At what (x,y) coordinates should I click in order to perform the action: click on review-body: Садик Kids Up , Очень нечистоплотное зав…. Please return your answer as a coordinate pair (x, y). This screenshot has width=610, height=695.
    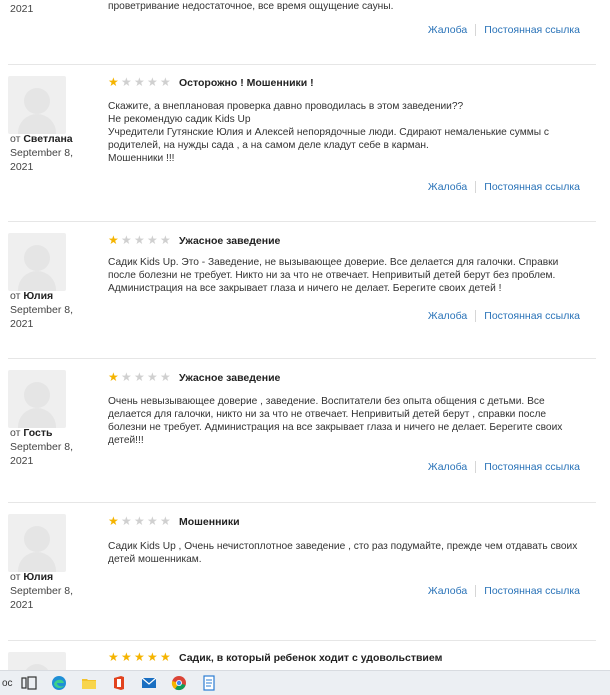
    Looking at the image, I should click on (343, 553).